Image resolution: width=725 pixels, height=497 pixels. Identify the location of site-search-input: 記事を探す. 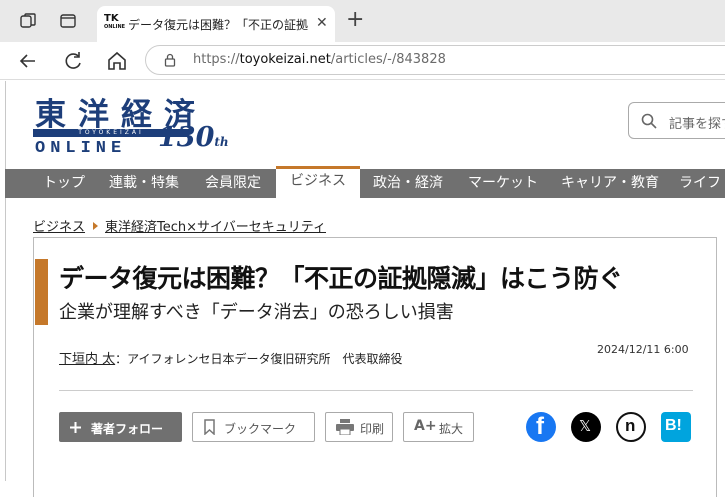
(676, 120).